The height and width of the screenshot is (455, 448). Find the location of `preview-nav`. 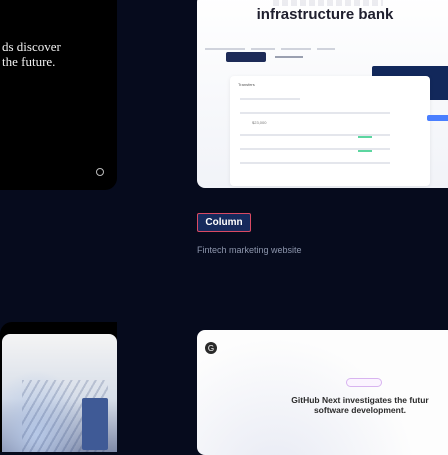

preview-nav is located at coordinates (295, 45).